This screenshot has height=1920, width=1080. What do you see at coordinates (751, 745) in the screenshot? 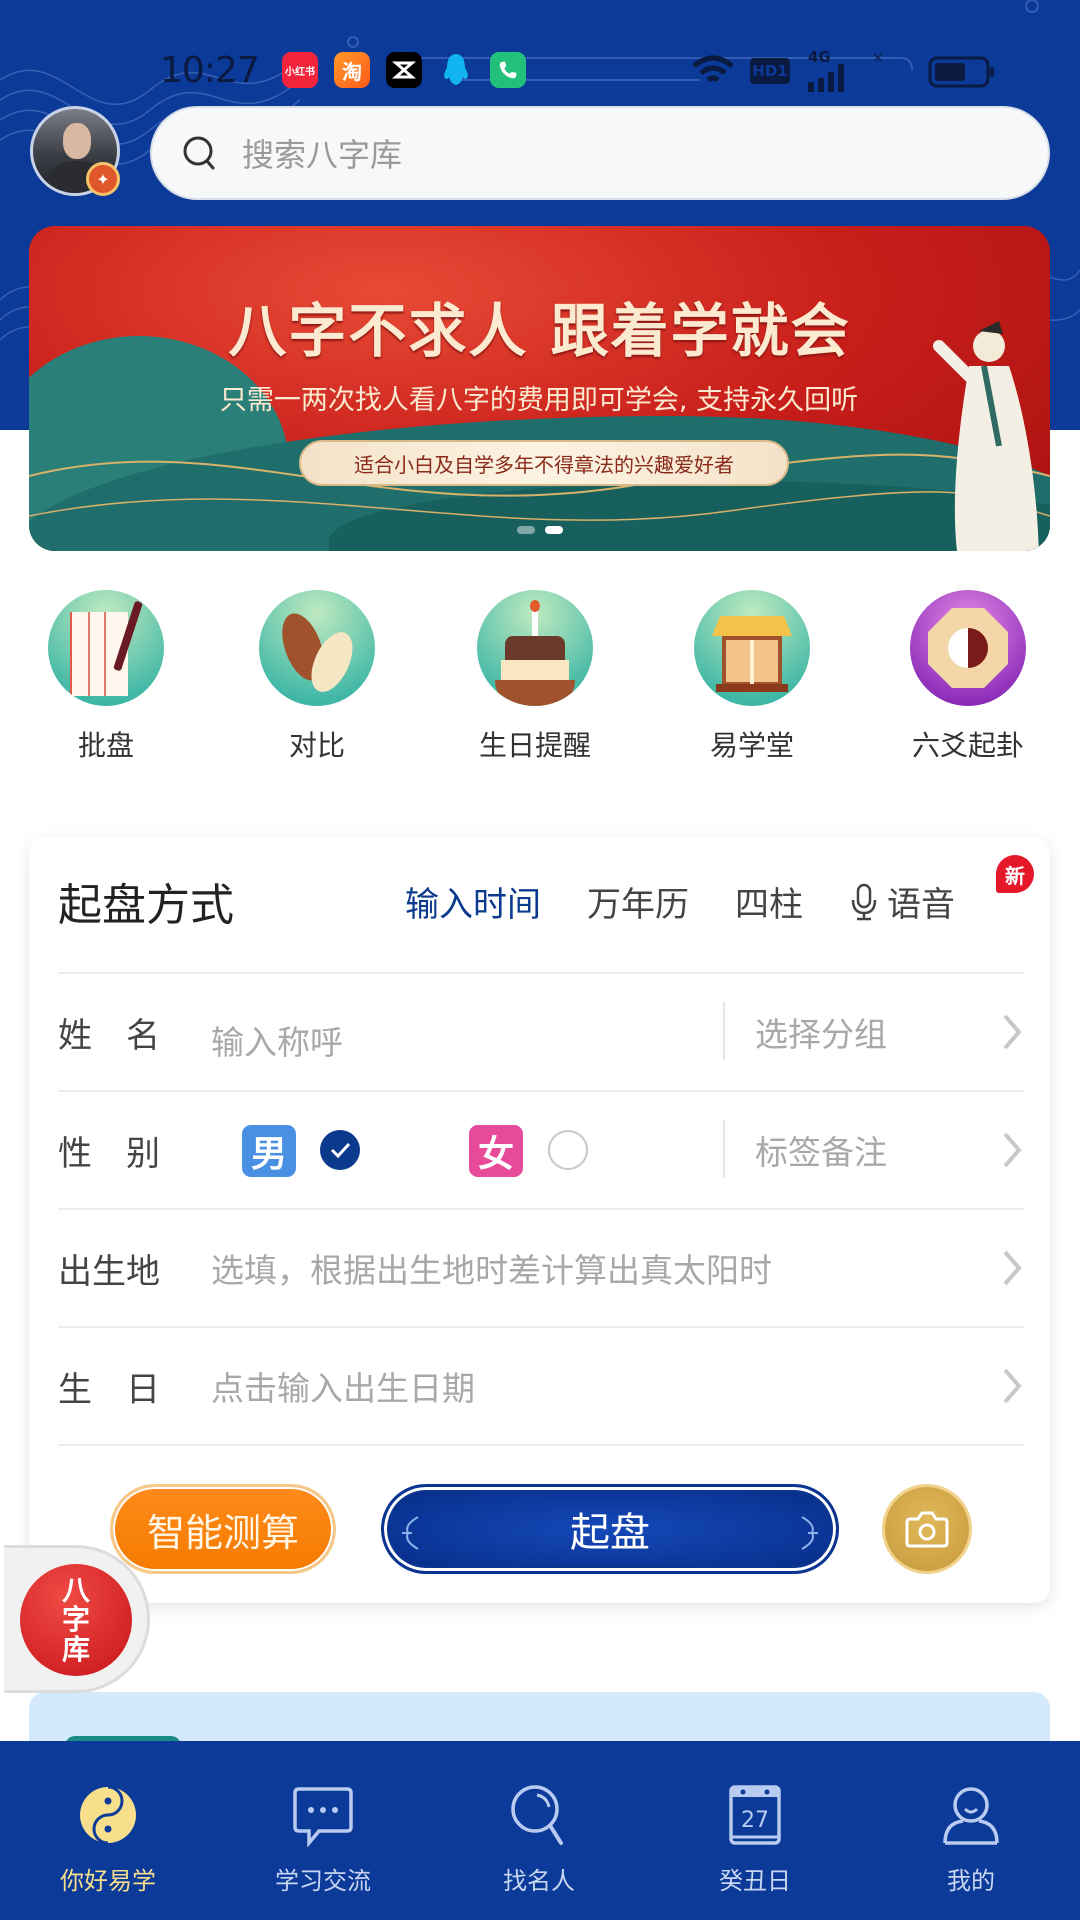
I see `shortcut-label: 易学堂` at bounding box center [751, 745].